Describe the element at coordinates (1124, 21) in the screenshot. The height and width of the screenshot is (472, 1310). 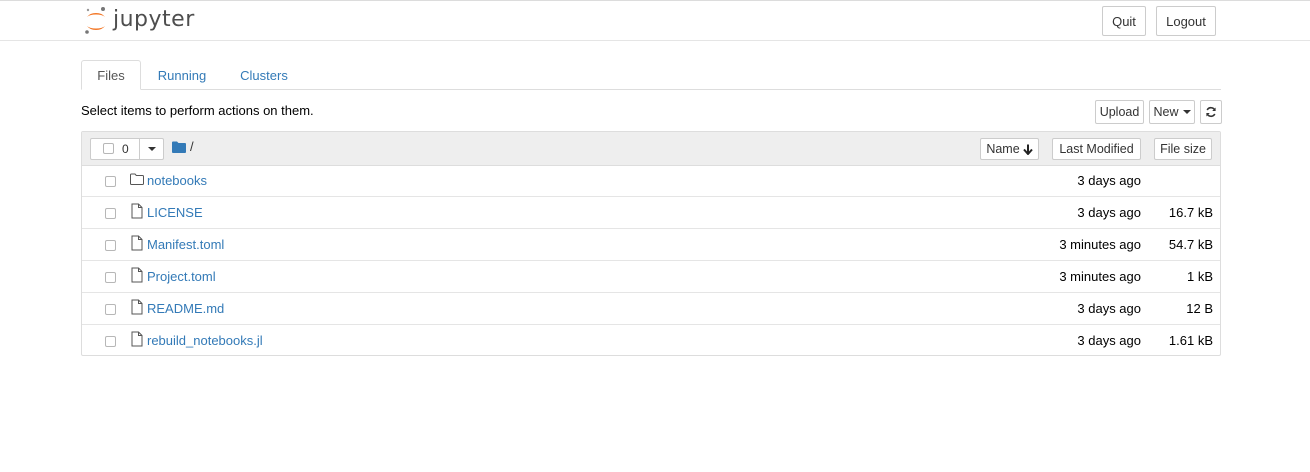
I see `quit-button: Quit` at that location.